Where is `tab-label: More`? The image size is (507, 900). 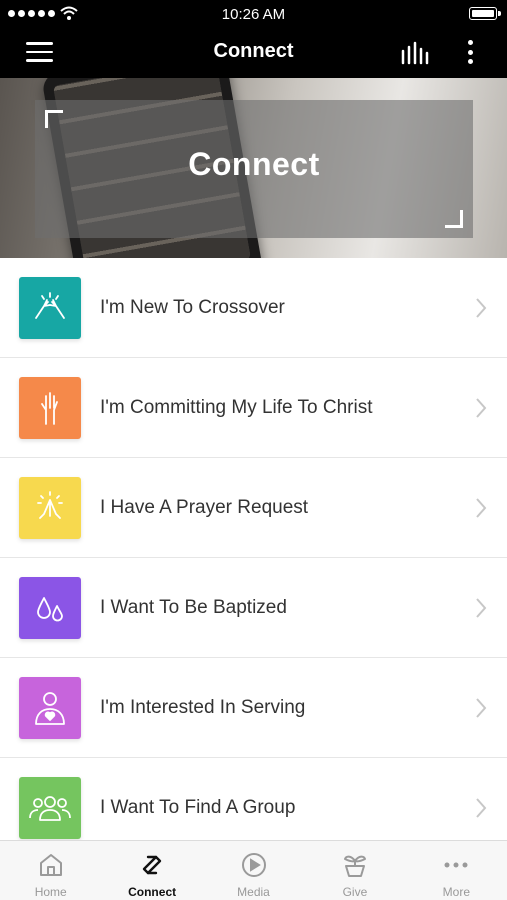
tab-label: More is located at coordinates (456, 892).